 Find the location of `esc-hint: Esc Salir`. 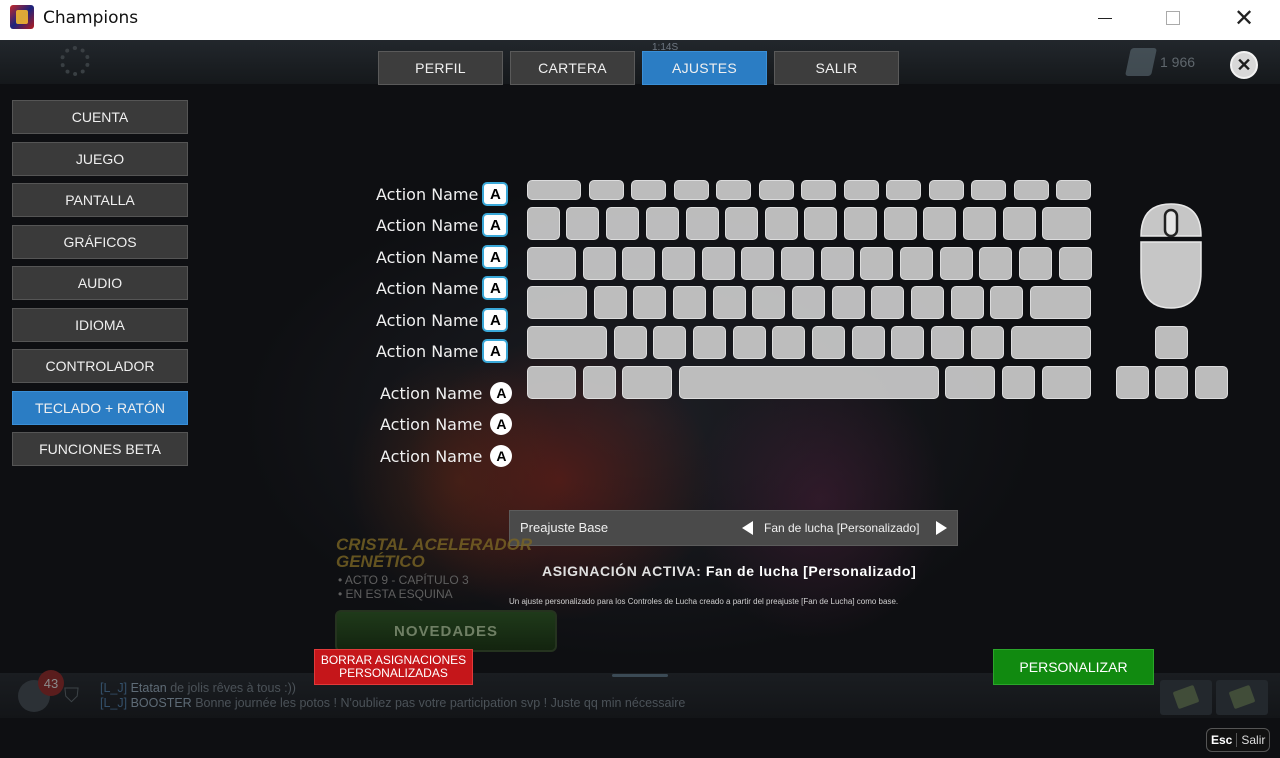

esc-hint: Esc Salir is located at coordinates (1238, 740).